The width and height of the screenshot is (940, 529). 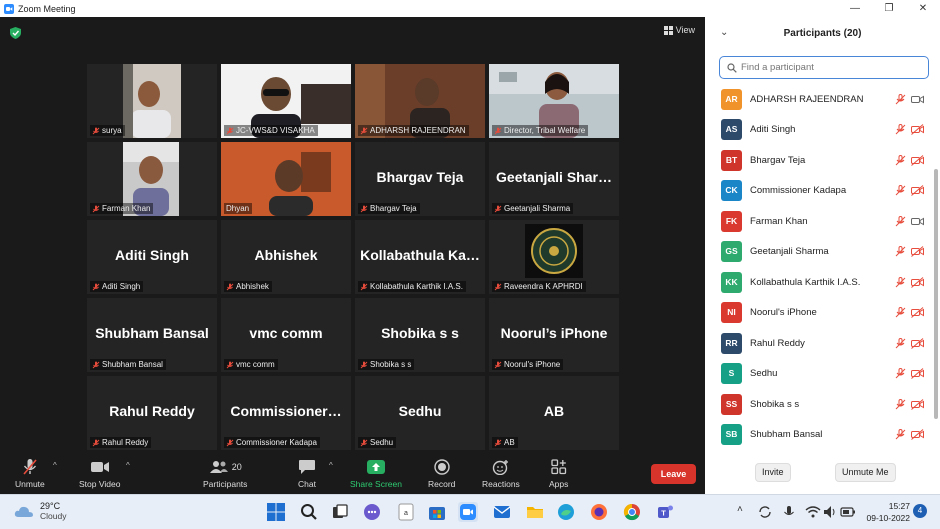 What do you see at coordinates (819, 252) in the screenshot?
I see `participant-row: GS Geetanjali Sharma` at bounding box center [819, 252].